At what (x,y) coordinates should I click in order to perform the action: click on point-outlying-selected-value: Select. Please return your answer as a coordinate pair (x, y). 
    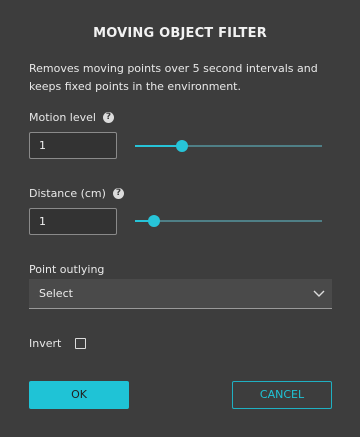
    Looking at the image, I should click on (56, 293).